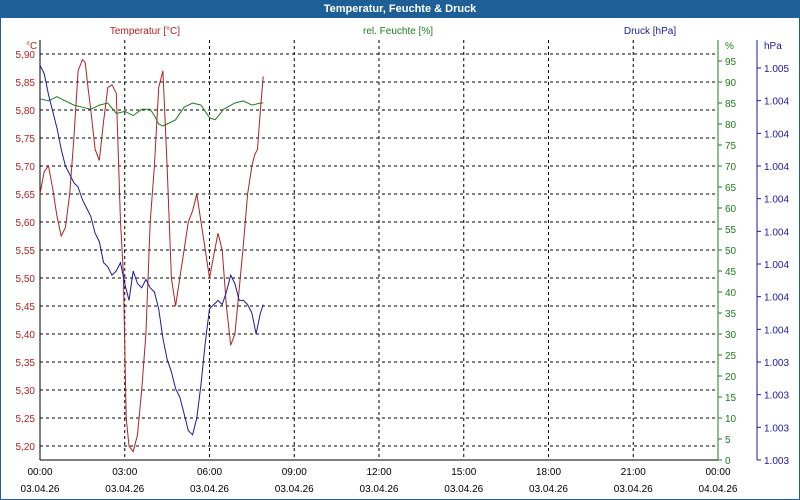 The image size is (800, 500). What do you see at coordinates (26, 111) in the screenshot?
I see `temperature-tick: 5,80` at bounding box center [26, 111].